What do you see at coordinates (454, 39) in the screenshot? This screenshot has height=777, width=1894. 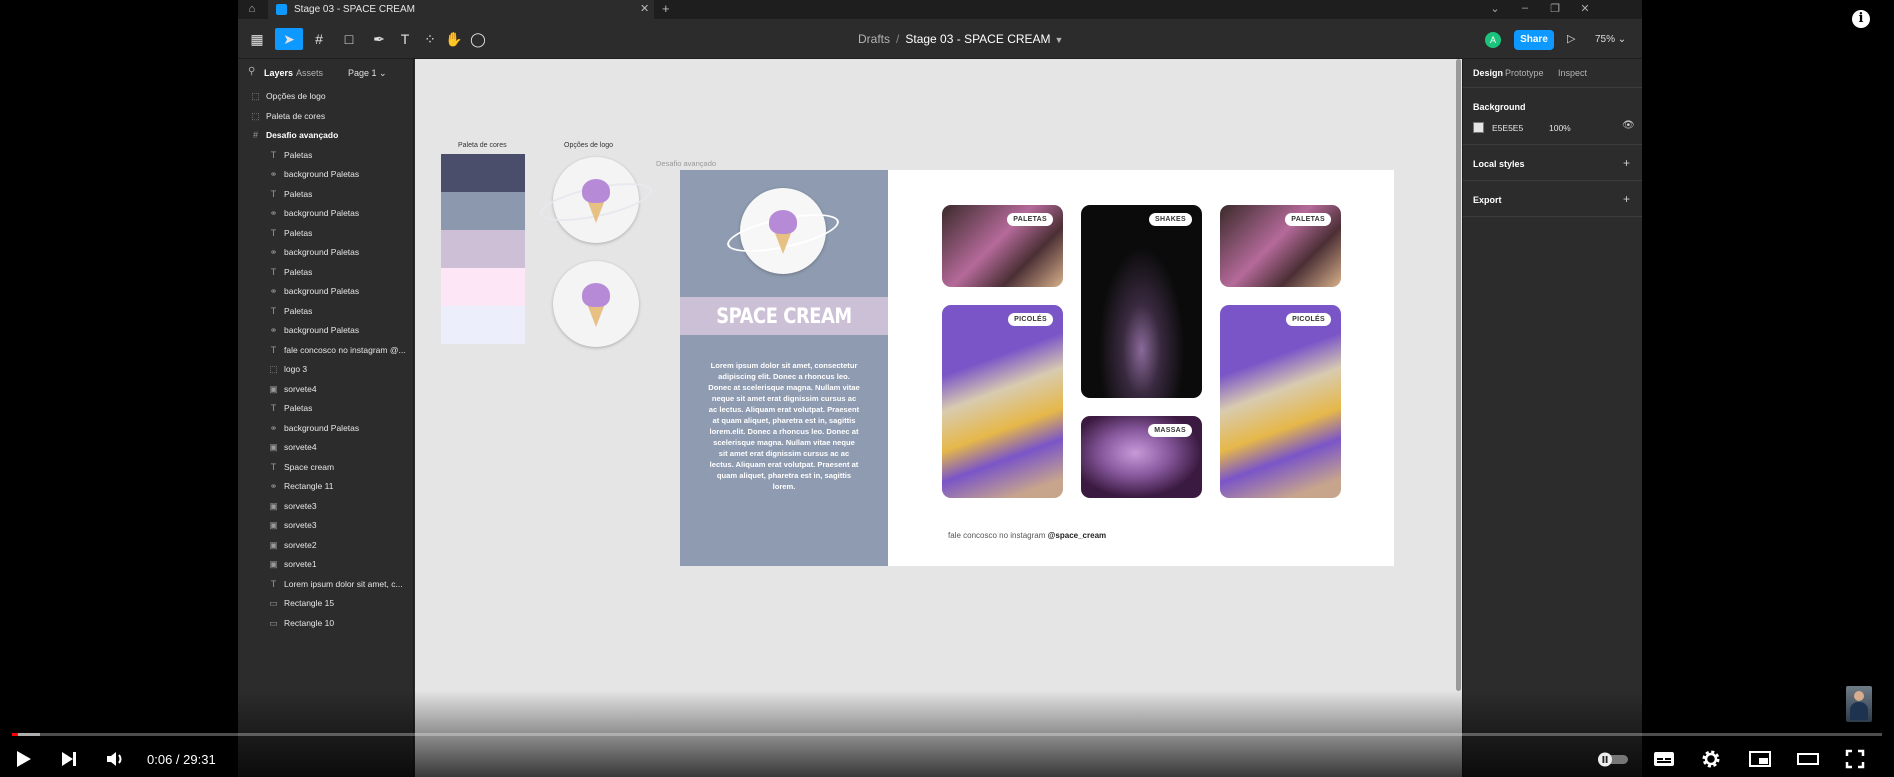 I see `hand-tool-icon: ✋` at bounding box center [454, 39].